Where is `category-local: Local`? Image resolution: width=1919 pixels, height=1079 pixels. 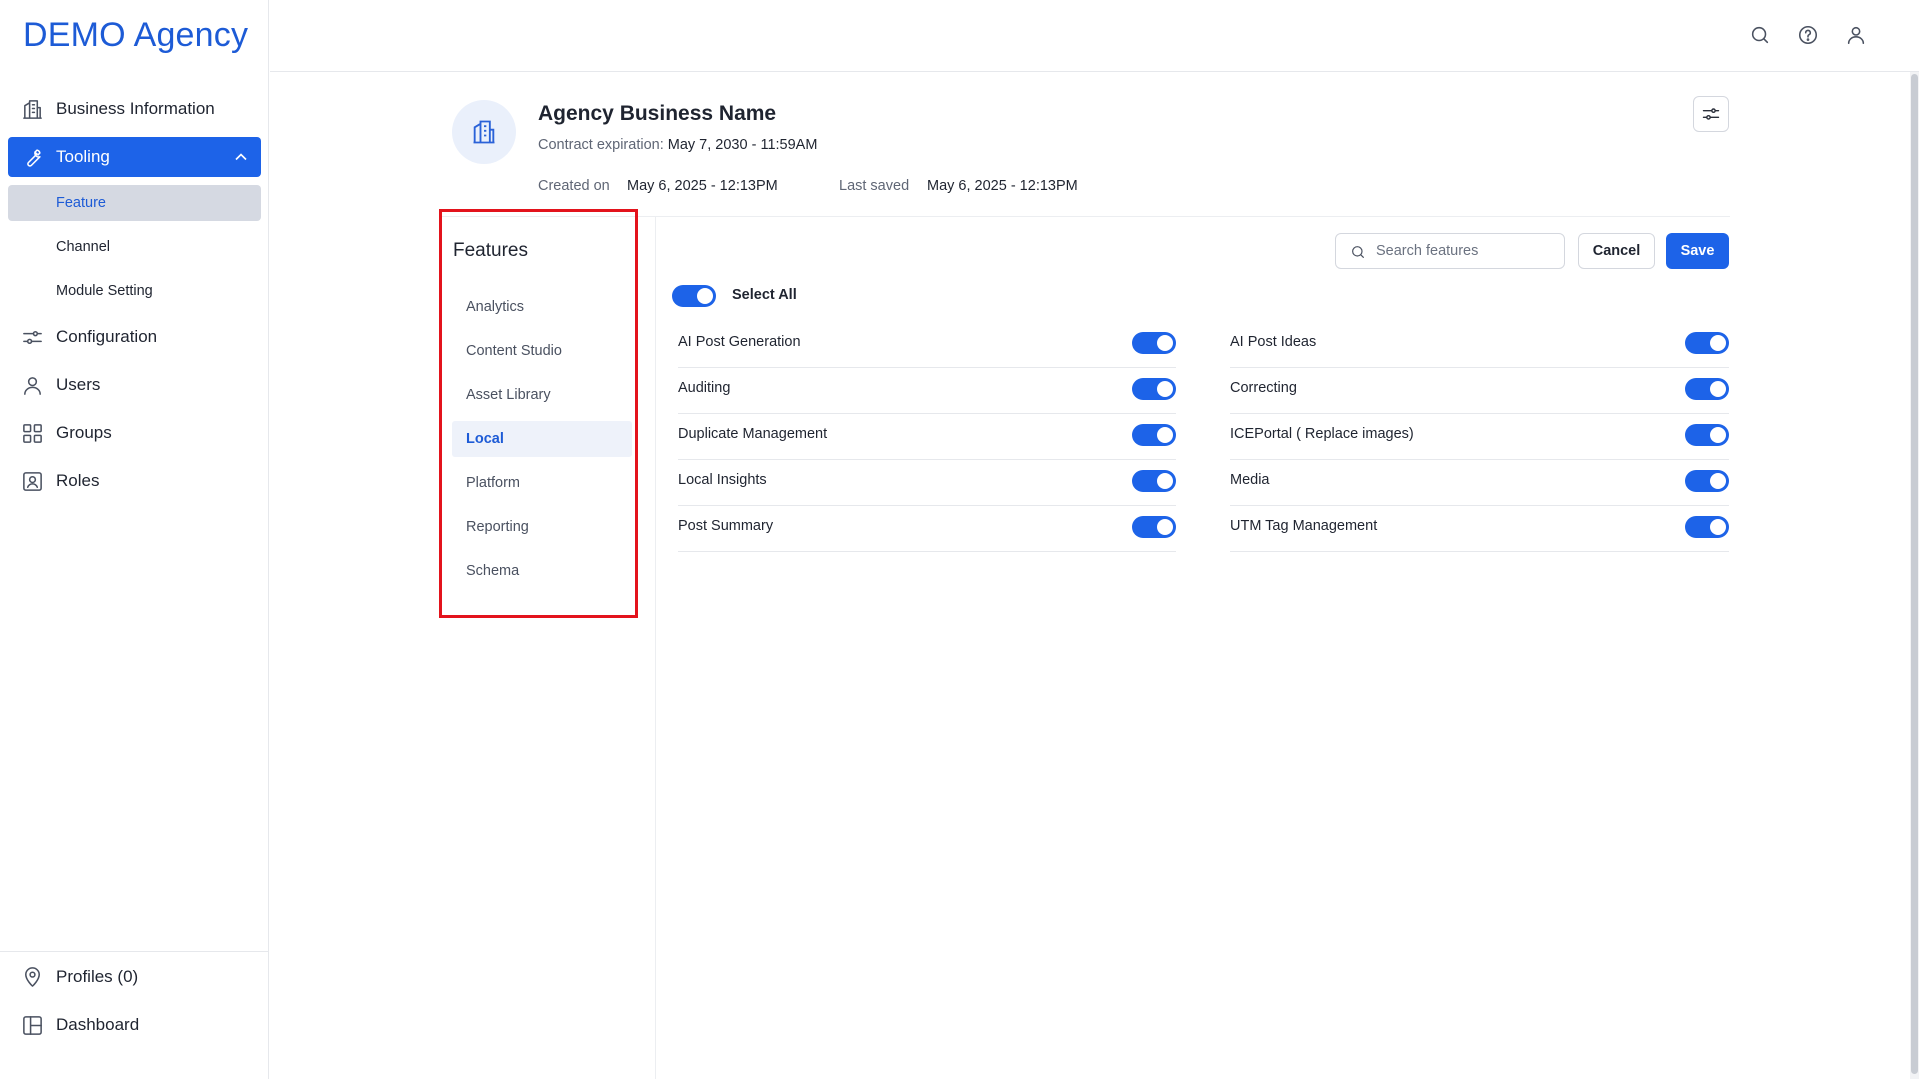 category-local: Local is located at coordinates (542, 439).